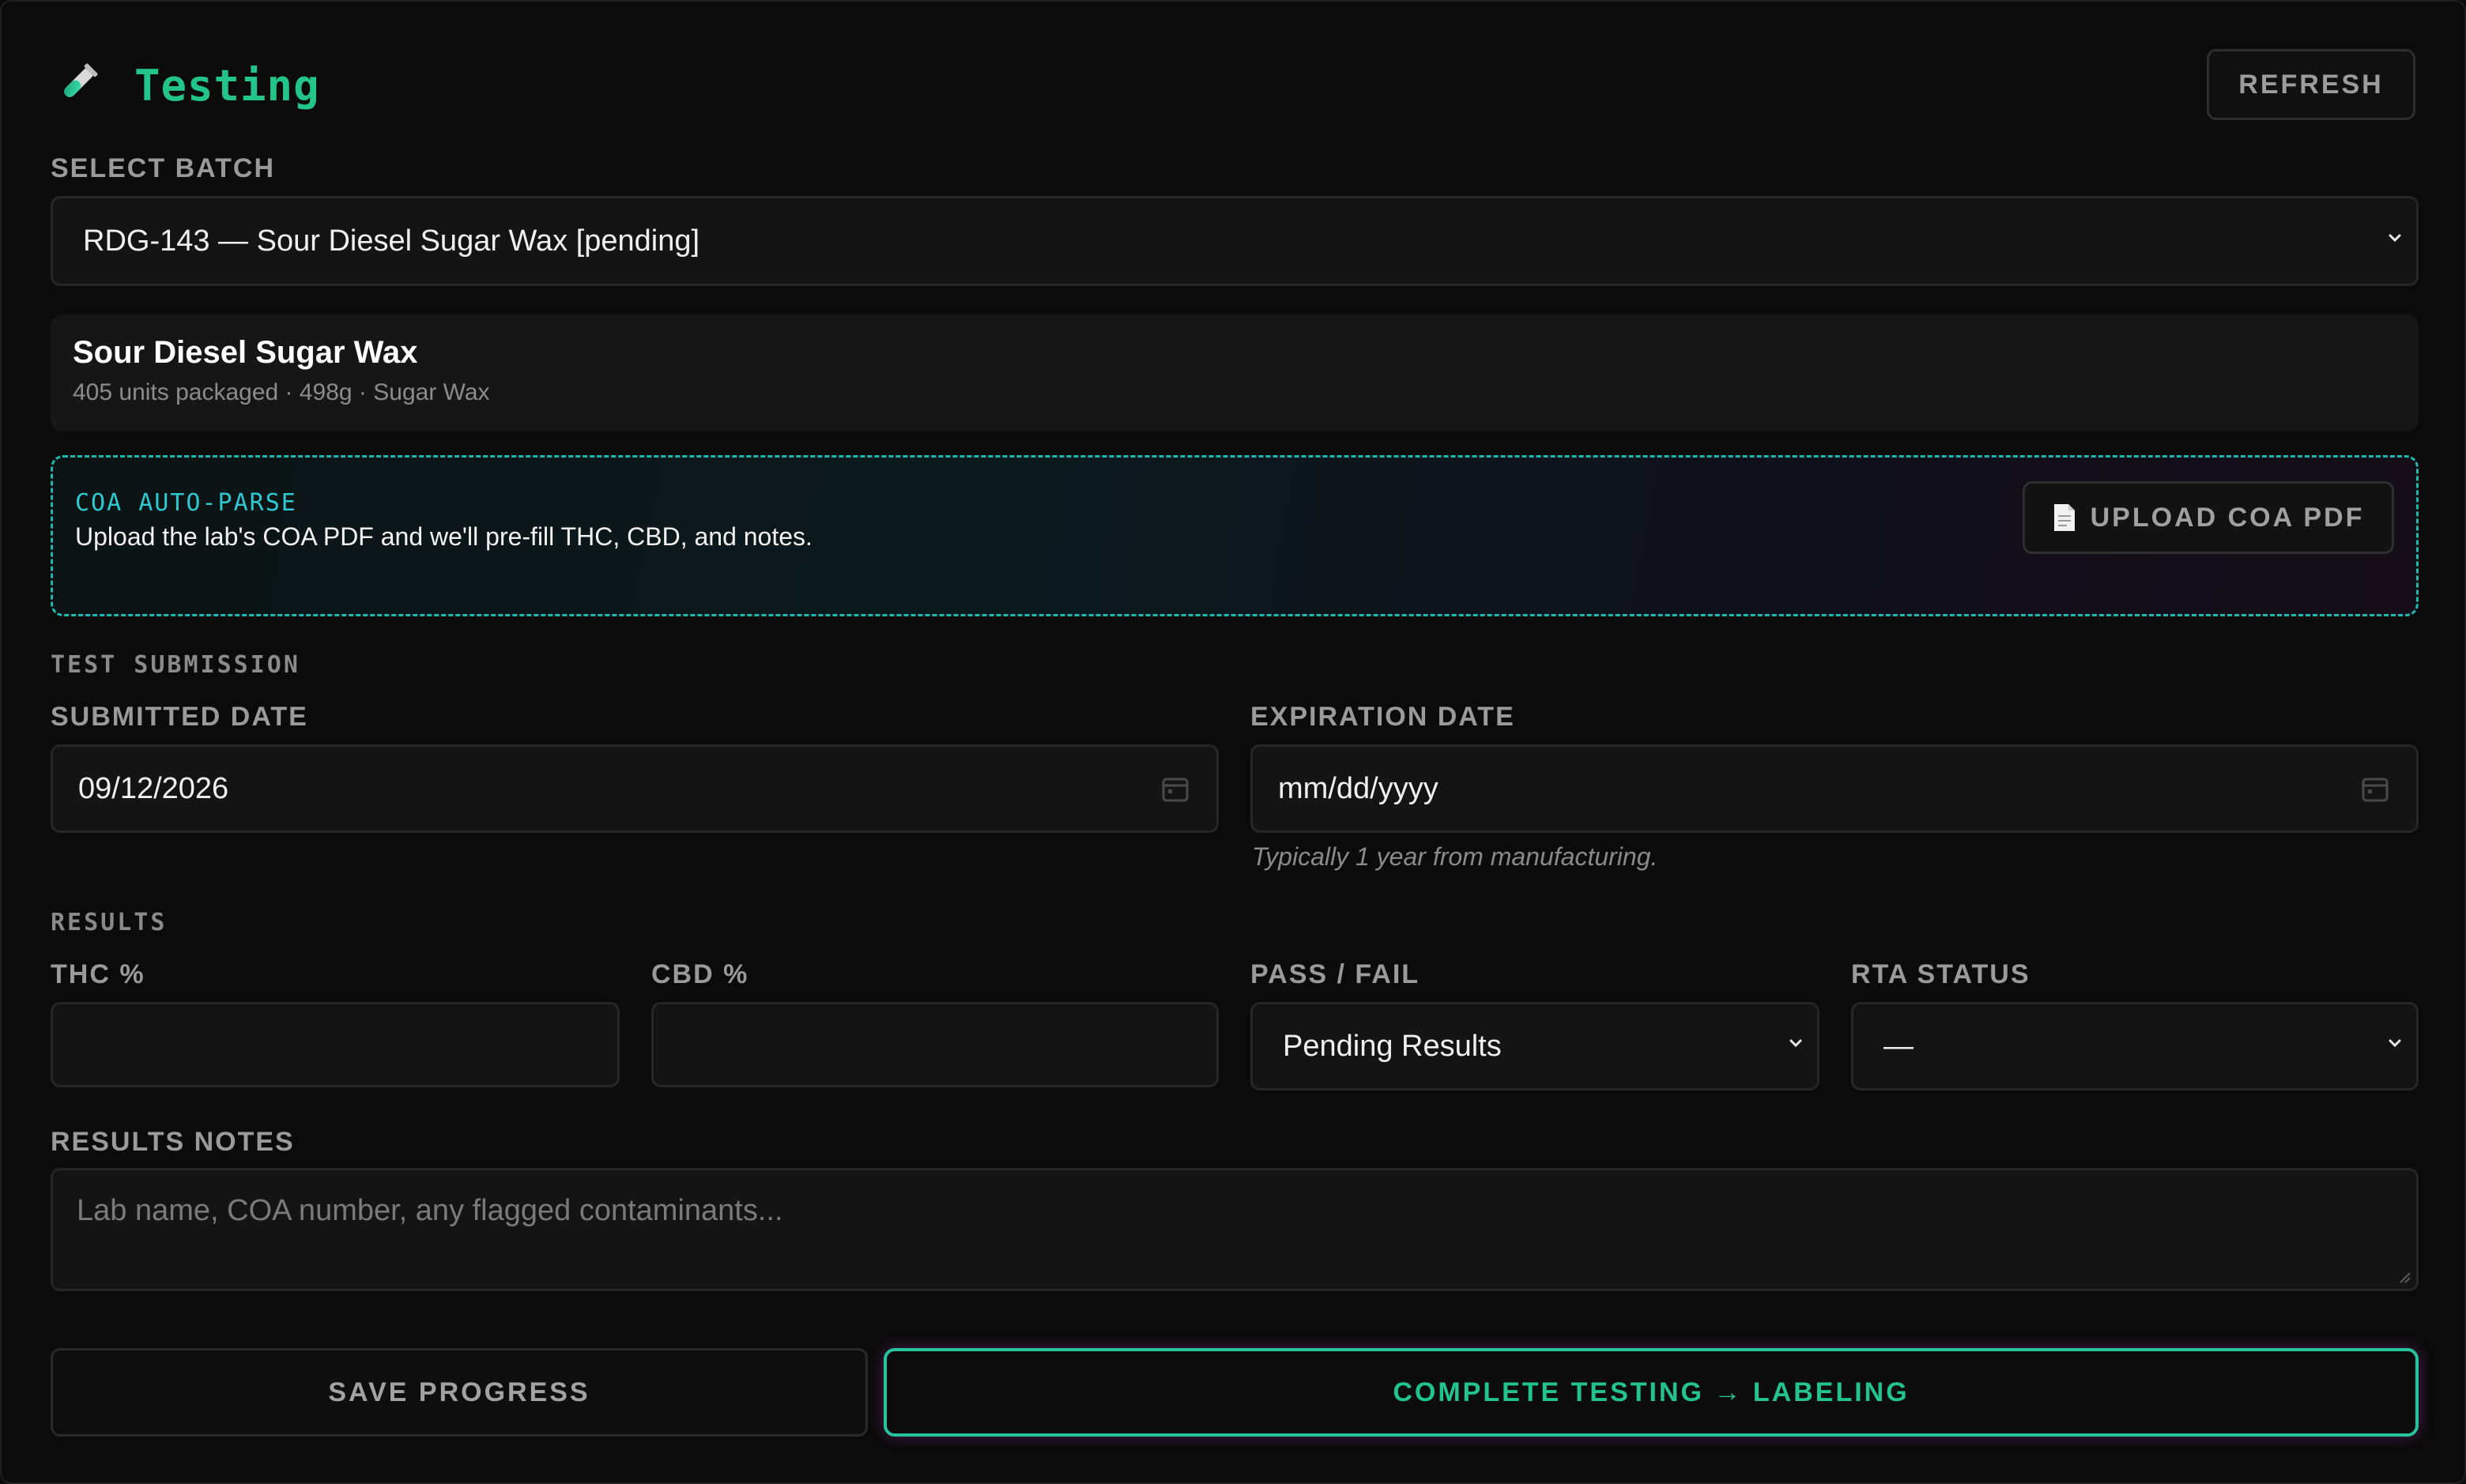  Describe the element at coordinates (81, 80) in the screenshot. I see `test-tube-icon` at that location.